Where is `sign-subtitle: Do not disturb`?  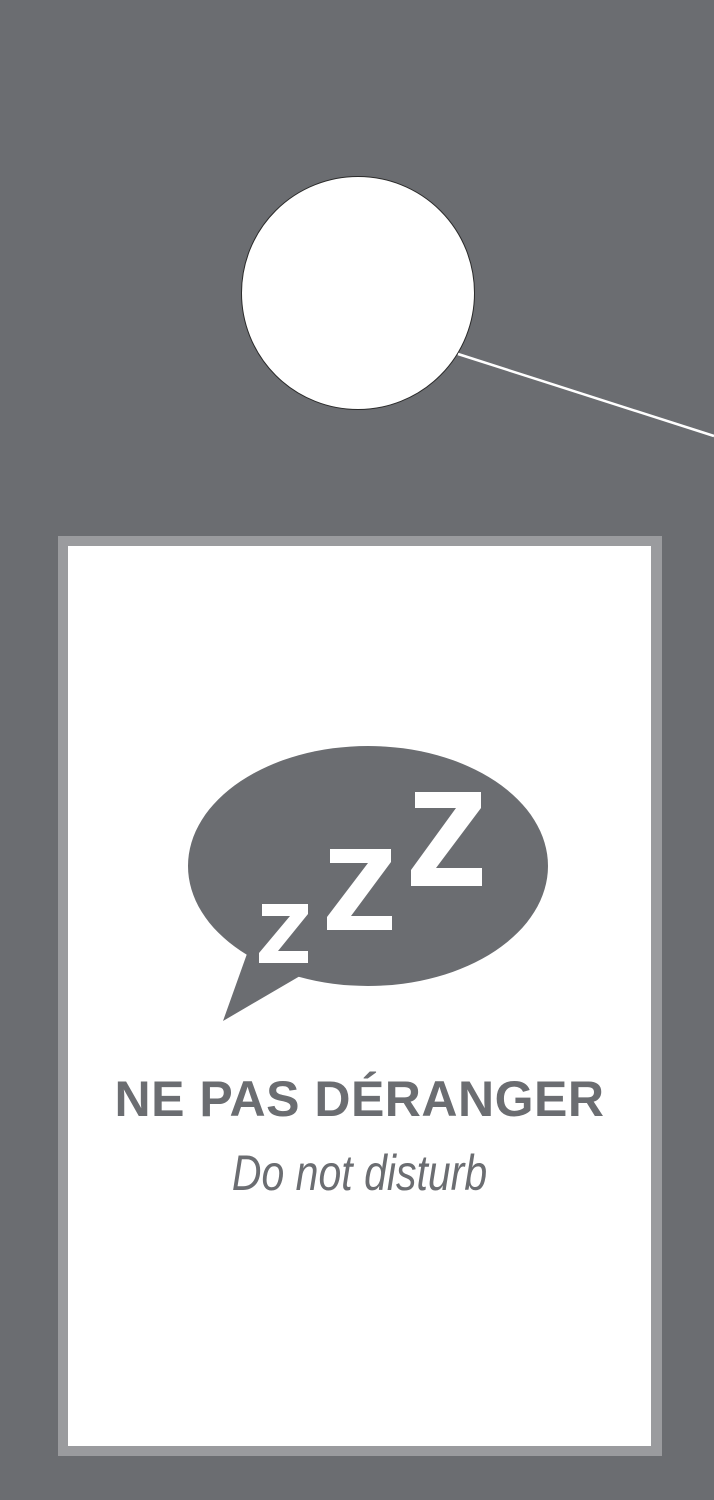 sign-subtitle: Do not disturb is located at coordinates (359, 1173).